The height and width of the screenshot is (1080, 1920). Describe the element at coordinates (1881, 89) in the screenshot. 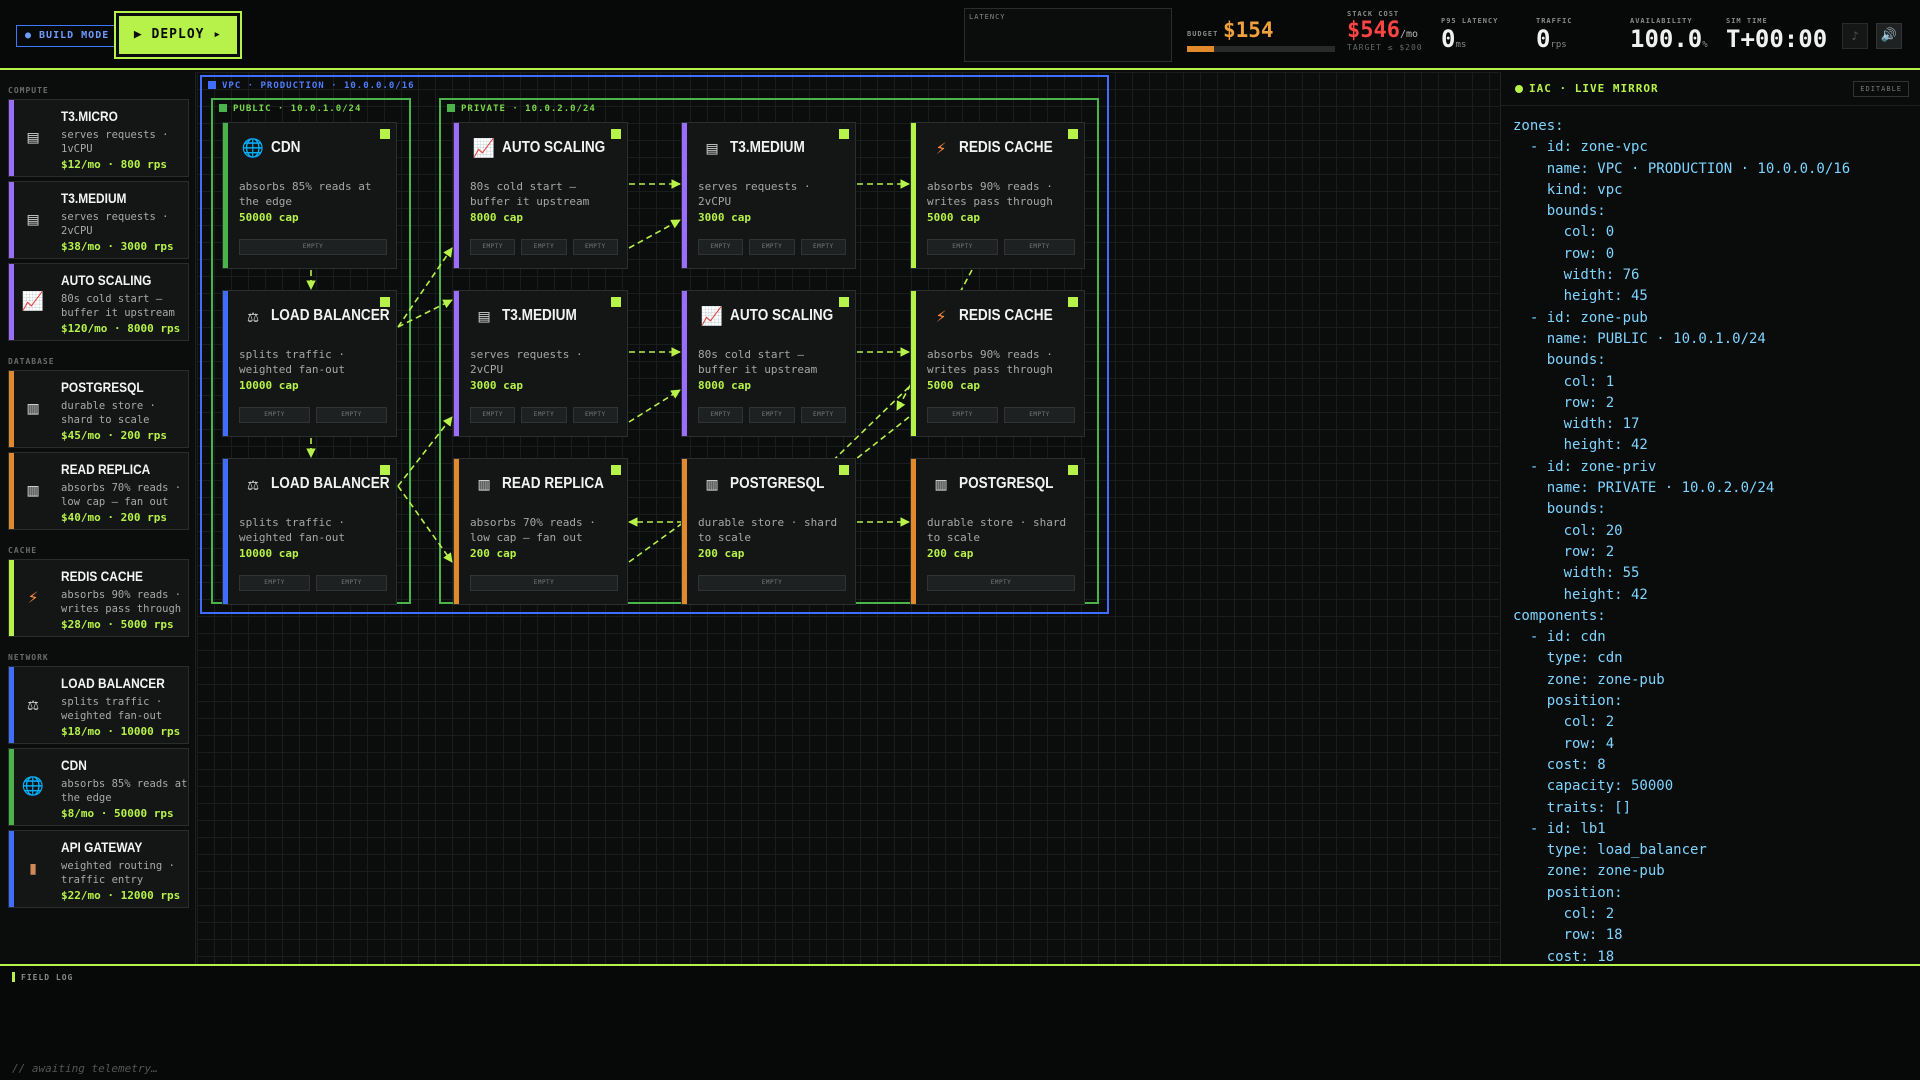

I see `editable-badge: EDITABLE` at that location.